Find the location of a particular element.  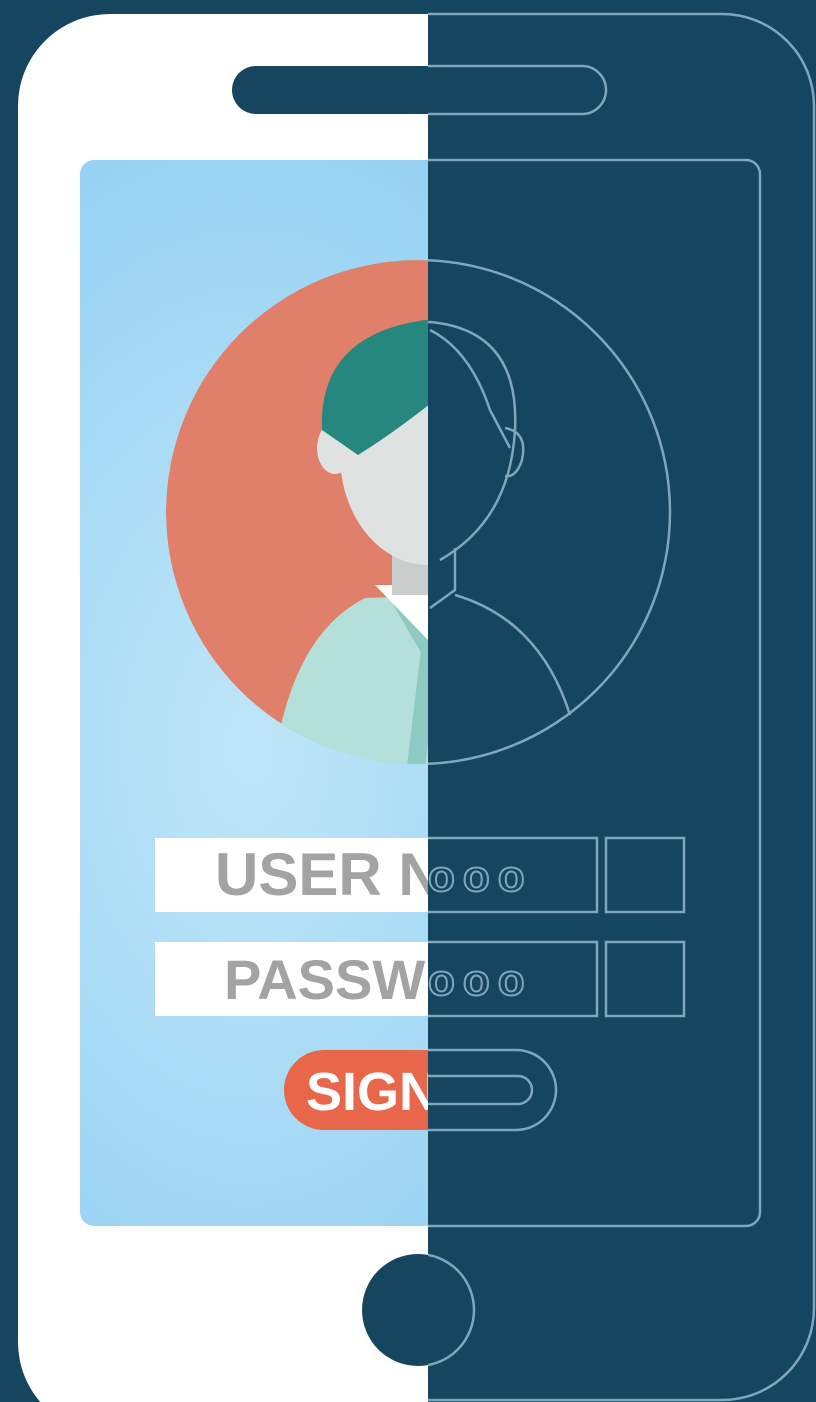

username-dots: ooo is located at coordinates (480, 876).